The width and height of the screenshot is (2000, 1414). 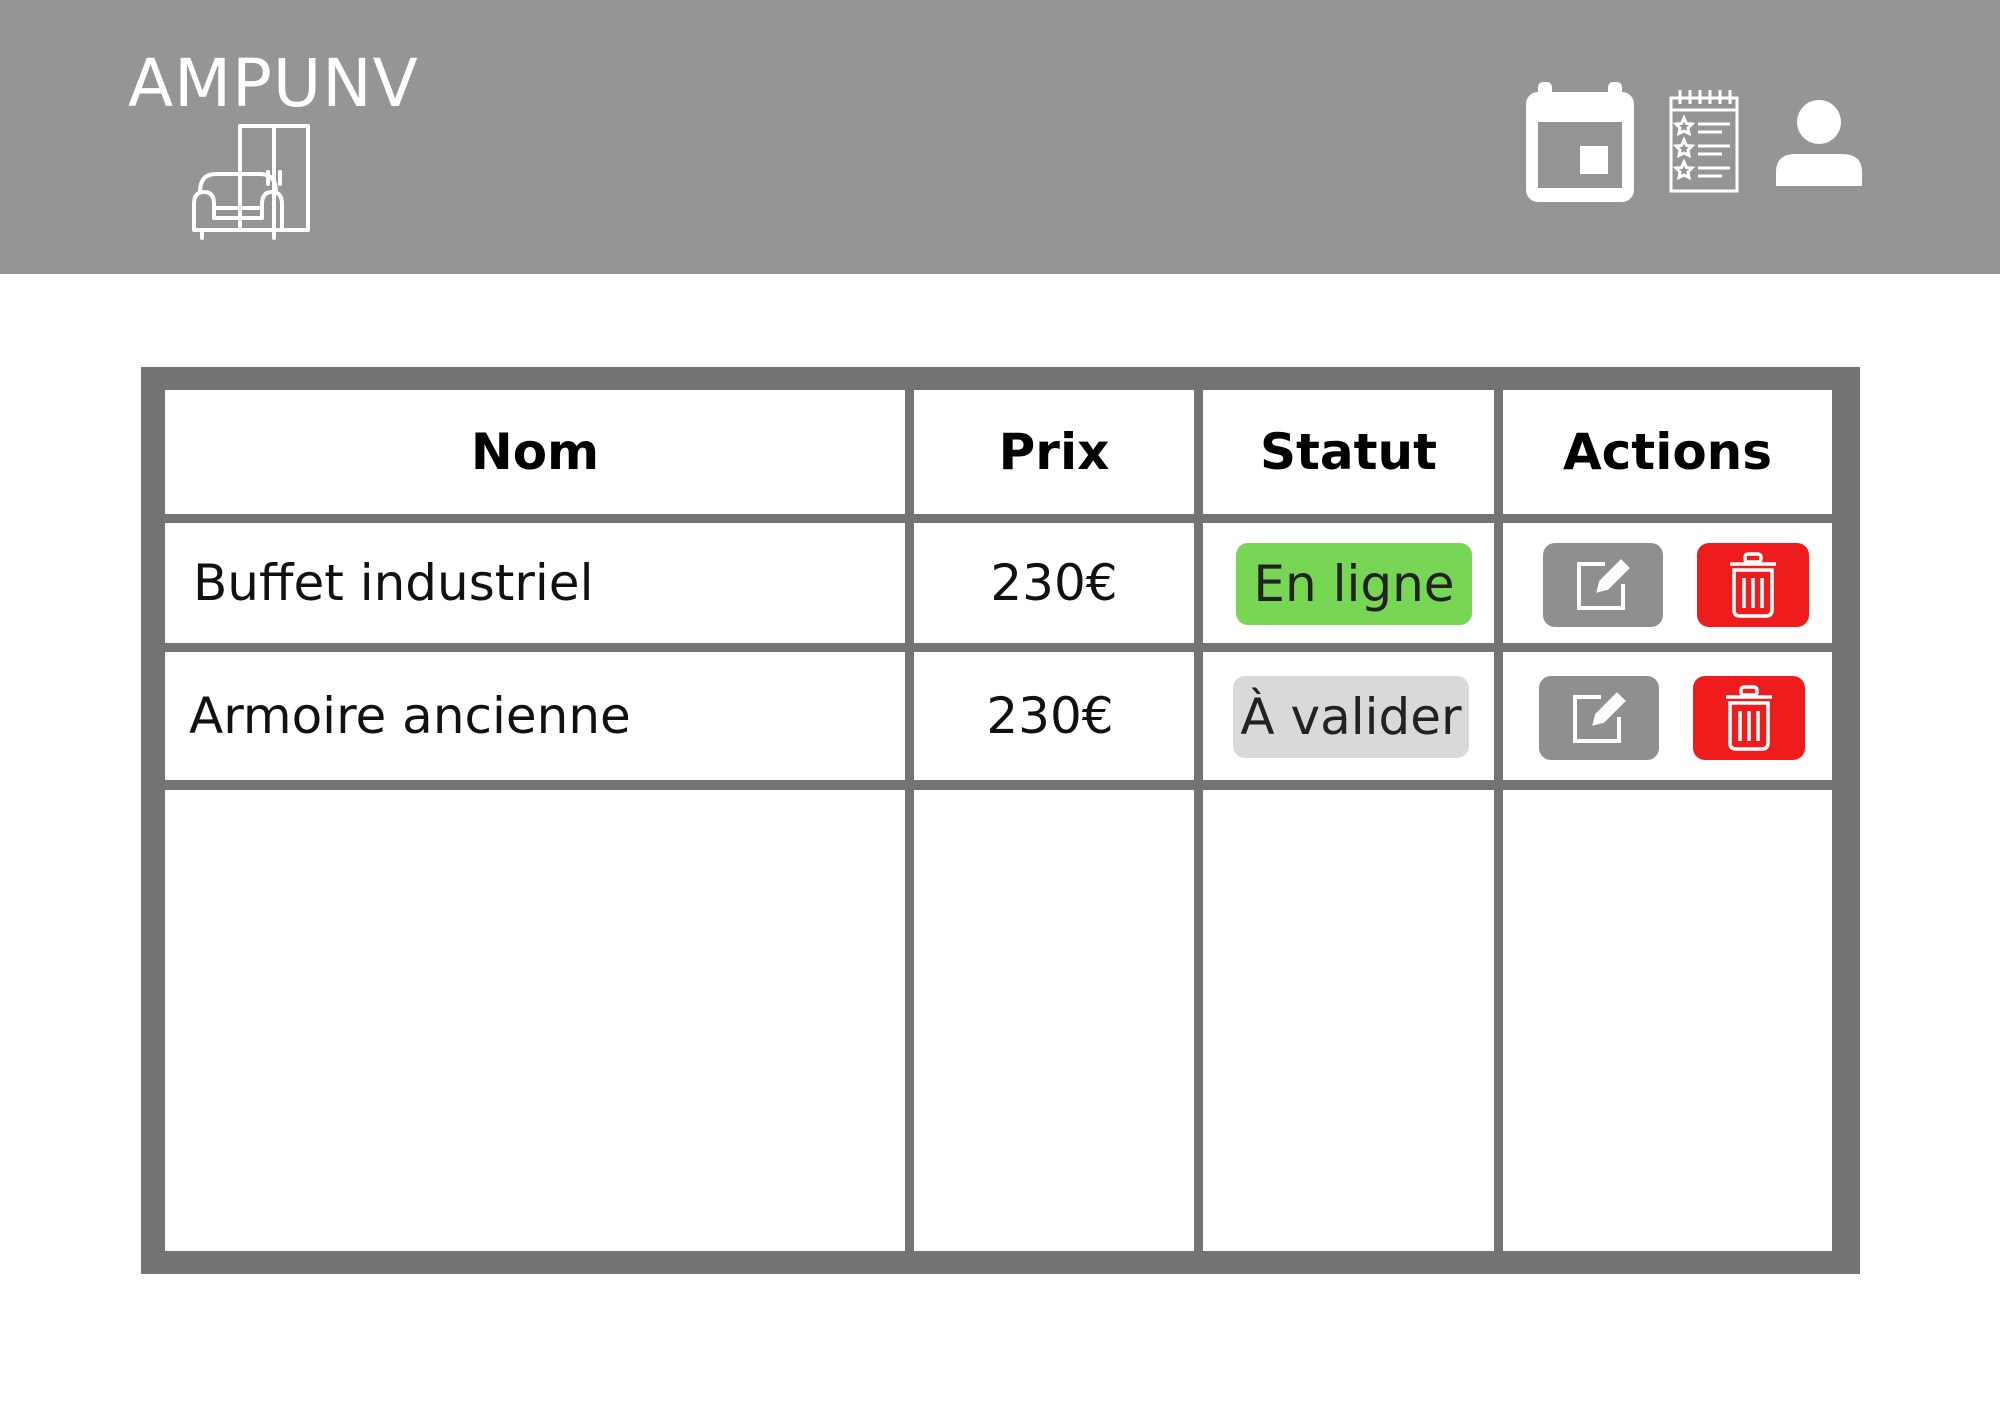 What do you see at coordinates (1667, 716) in the screenshot?
I see `table-row-2-actions` at bounding box center [1667, 716].